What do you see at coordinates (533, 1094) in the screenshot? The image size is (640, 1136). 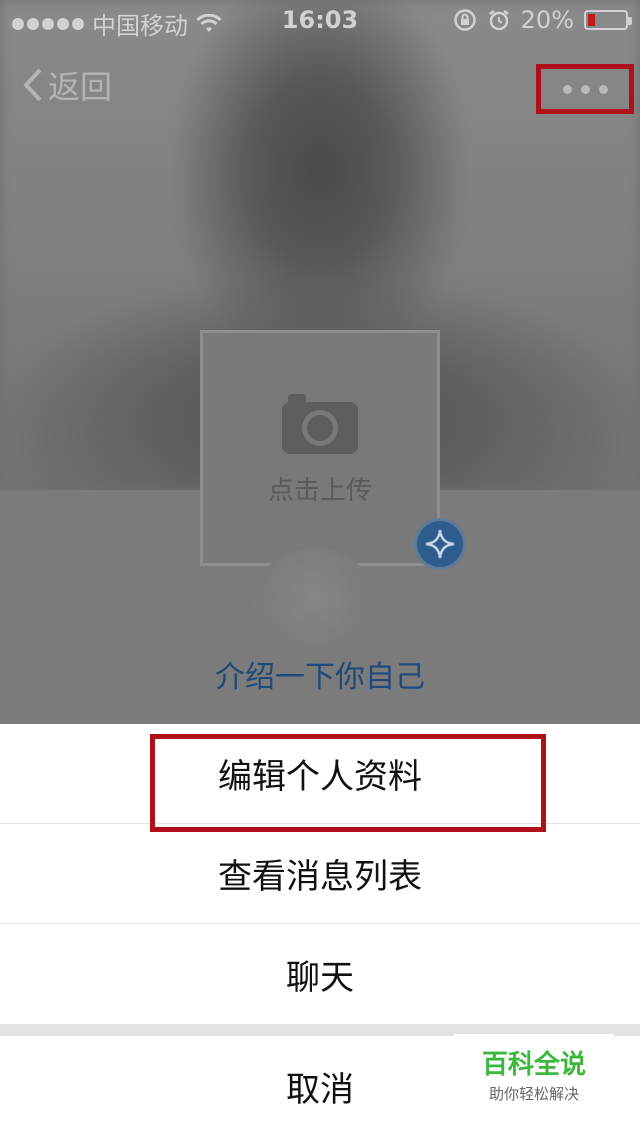 I see `watermark-subtitle: 助你轻松解决` at bounding box center [533, 1094].